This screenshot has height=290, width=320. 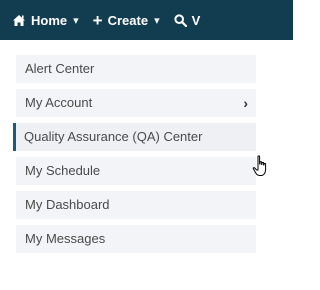 I want to click on menu-item-label: Alert Center, so click(x=60, y=68).